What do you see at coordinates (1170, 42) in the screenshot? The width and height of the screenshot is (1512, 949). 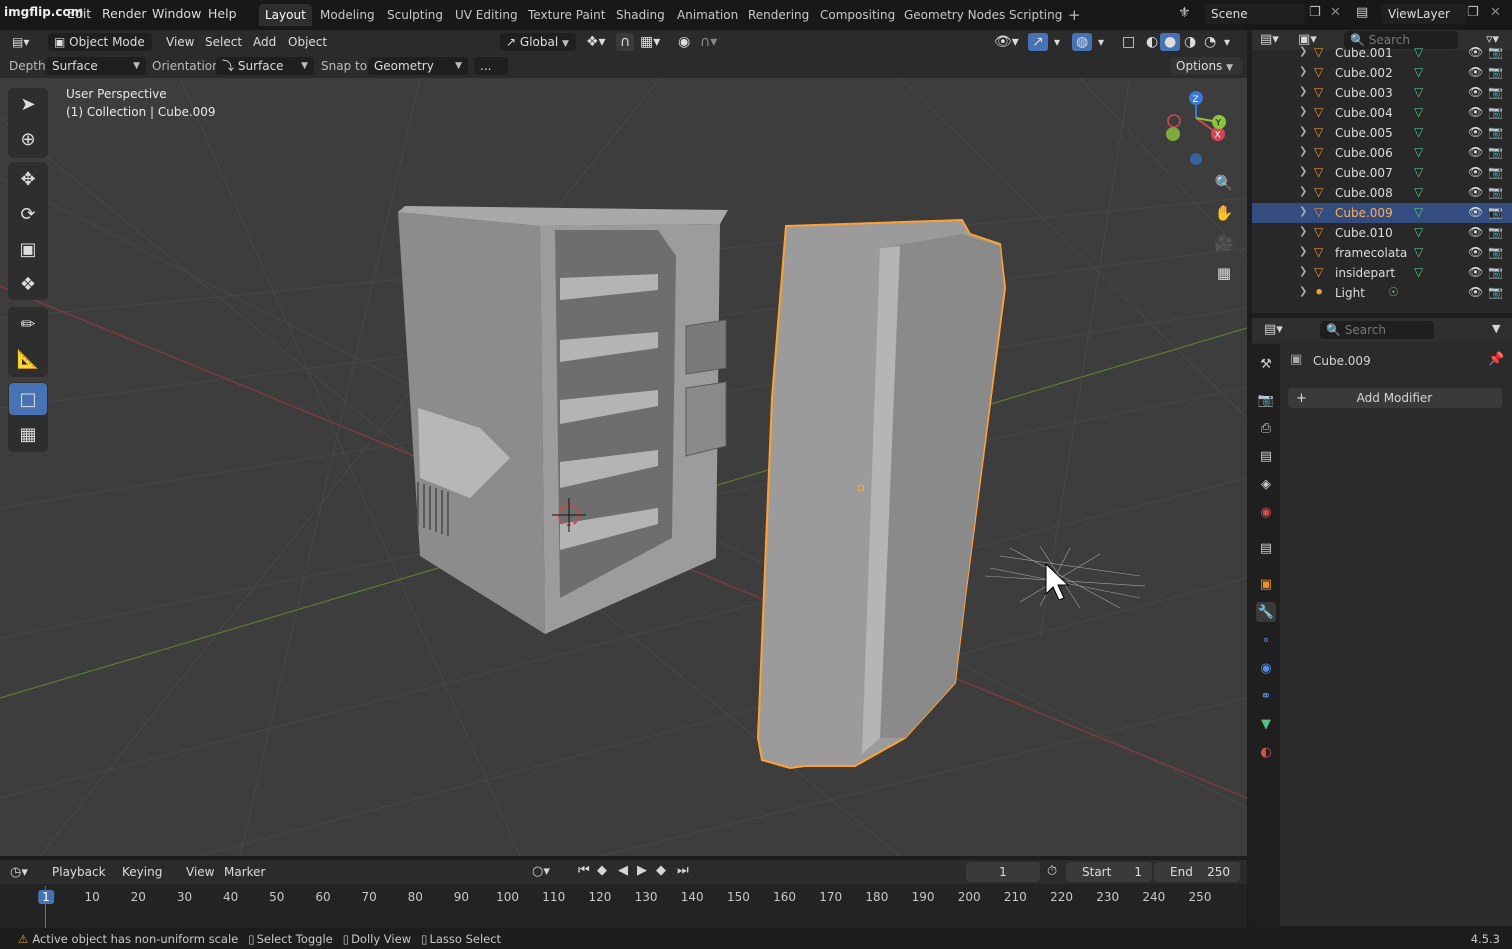 I see `solid-shading-icon: ●` at bounding box center [1170, 42].